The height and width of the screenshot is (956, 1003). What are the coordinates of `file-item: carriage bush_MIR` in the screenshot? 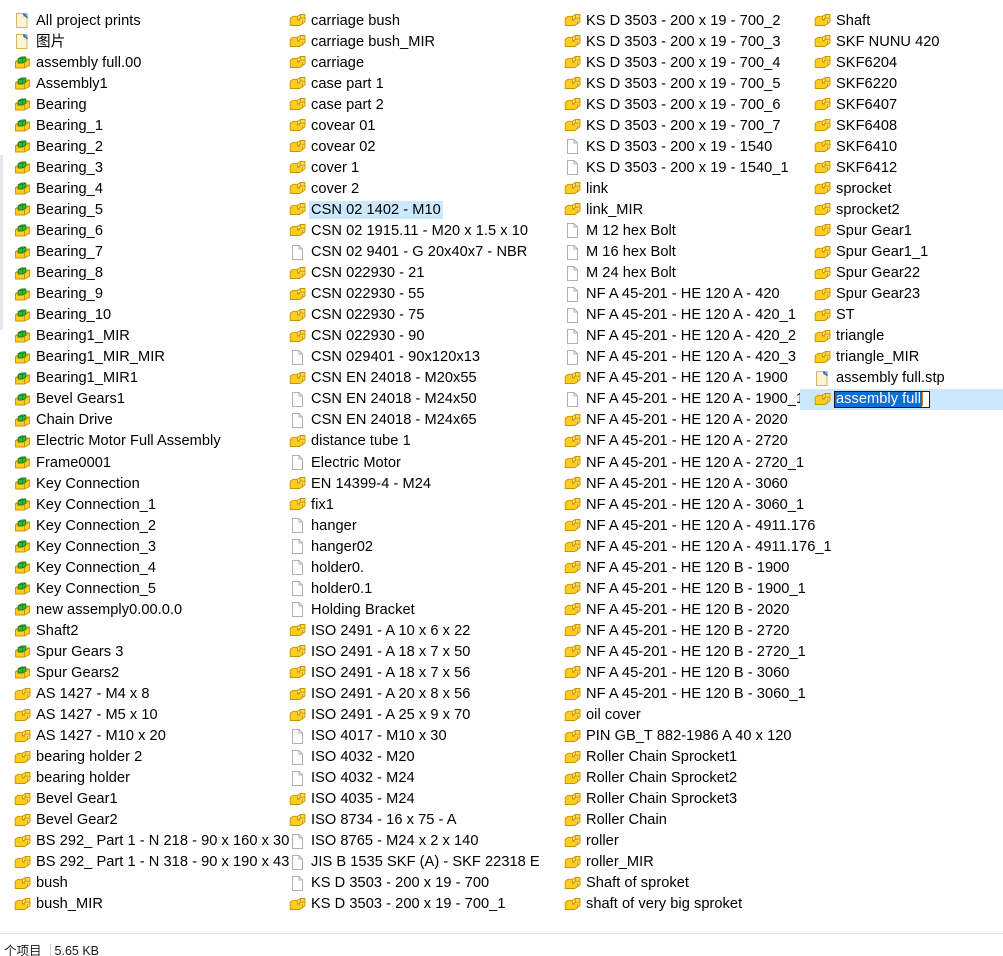 It's located at (387, 41).